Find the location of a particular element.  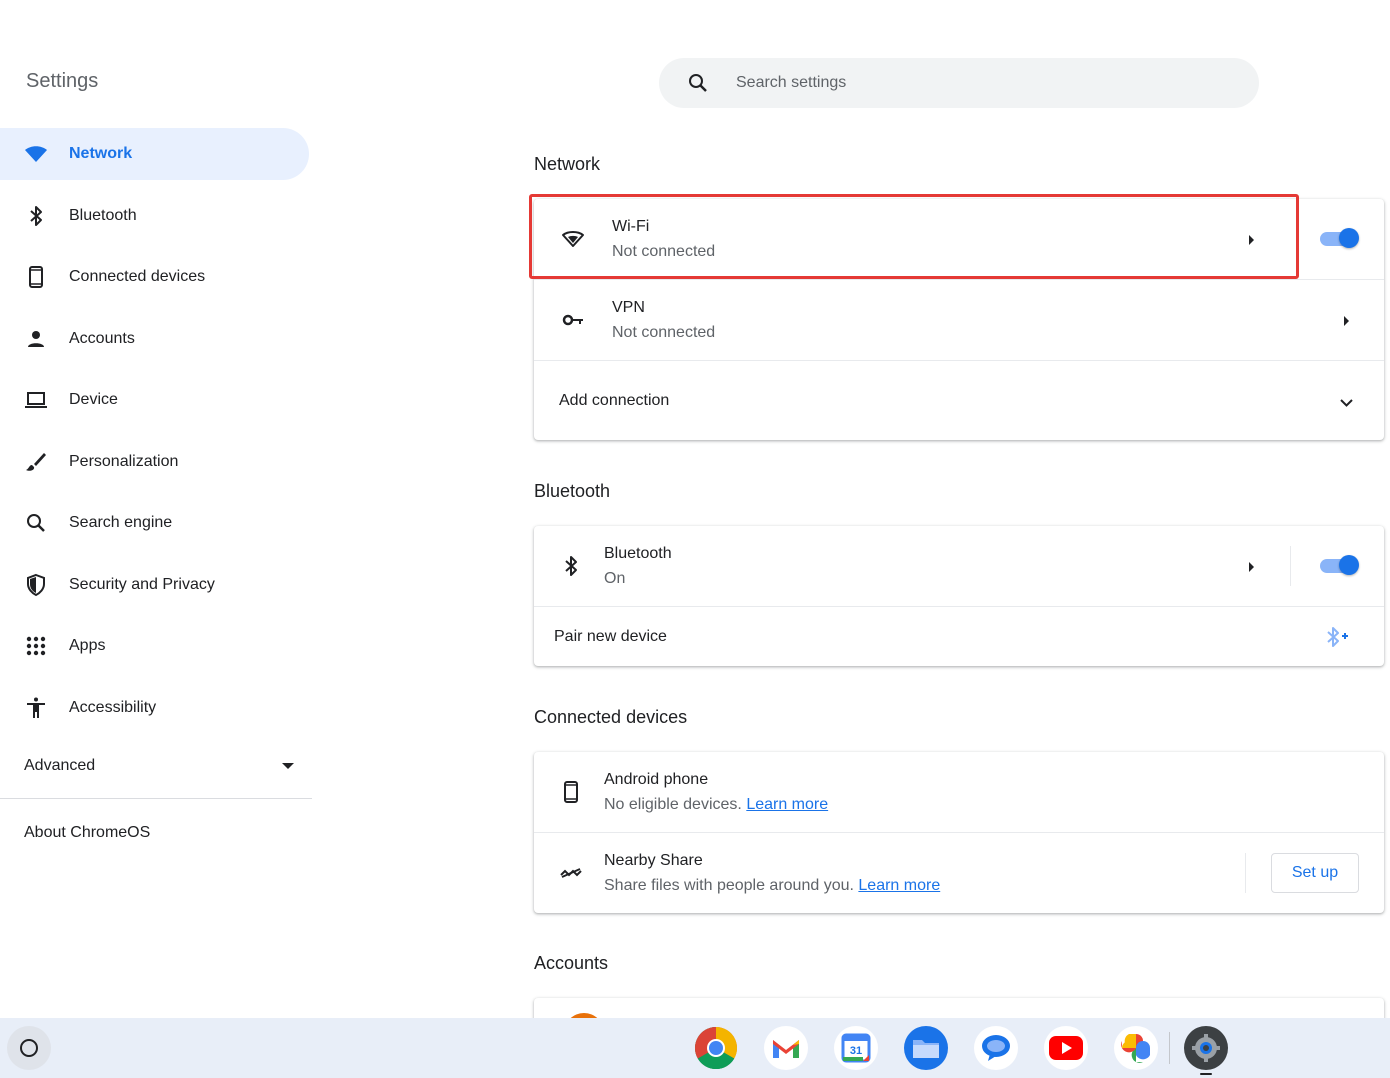

vpn-status: Not connected is located at coordinates (664, 332).